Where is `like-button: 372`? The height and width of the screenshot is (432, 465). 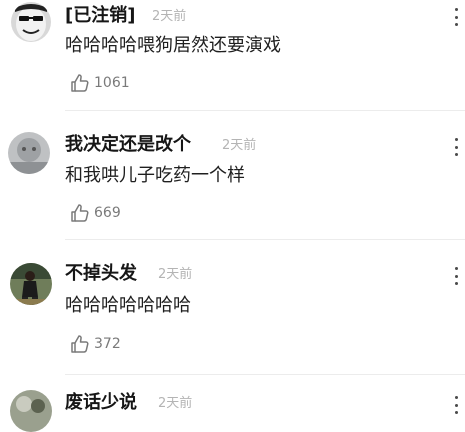 like-button: 372 is located at coordinates (95, 344).